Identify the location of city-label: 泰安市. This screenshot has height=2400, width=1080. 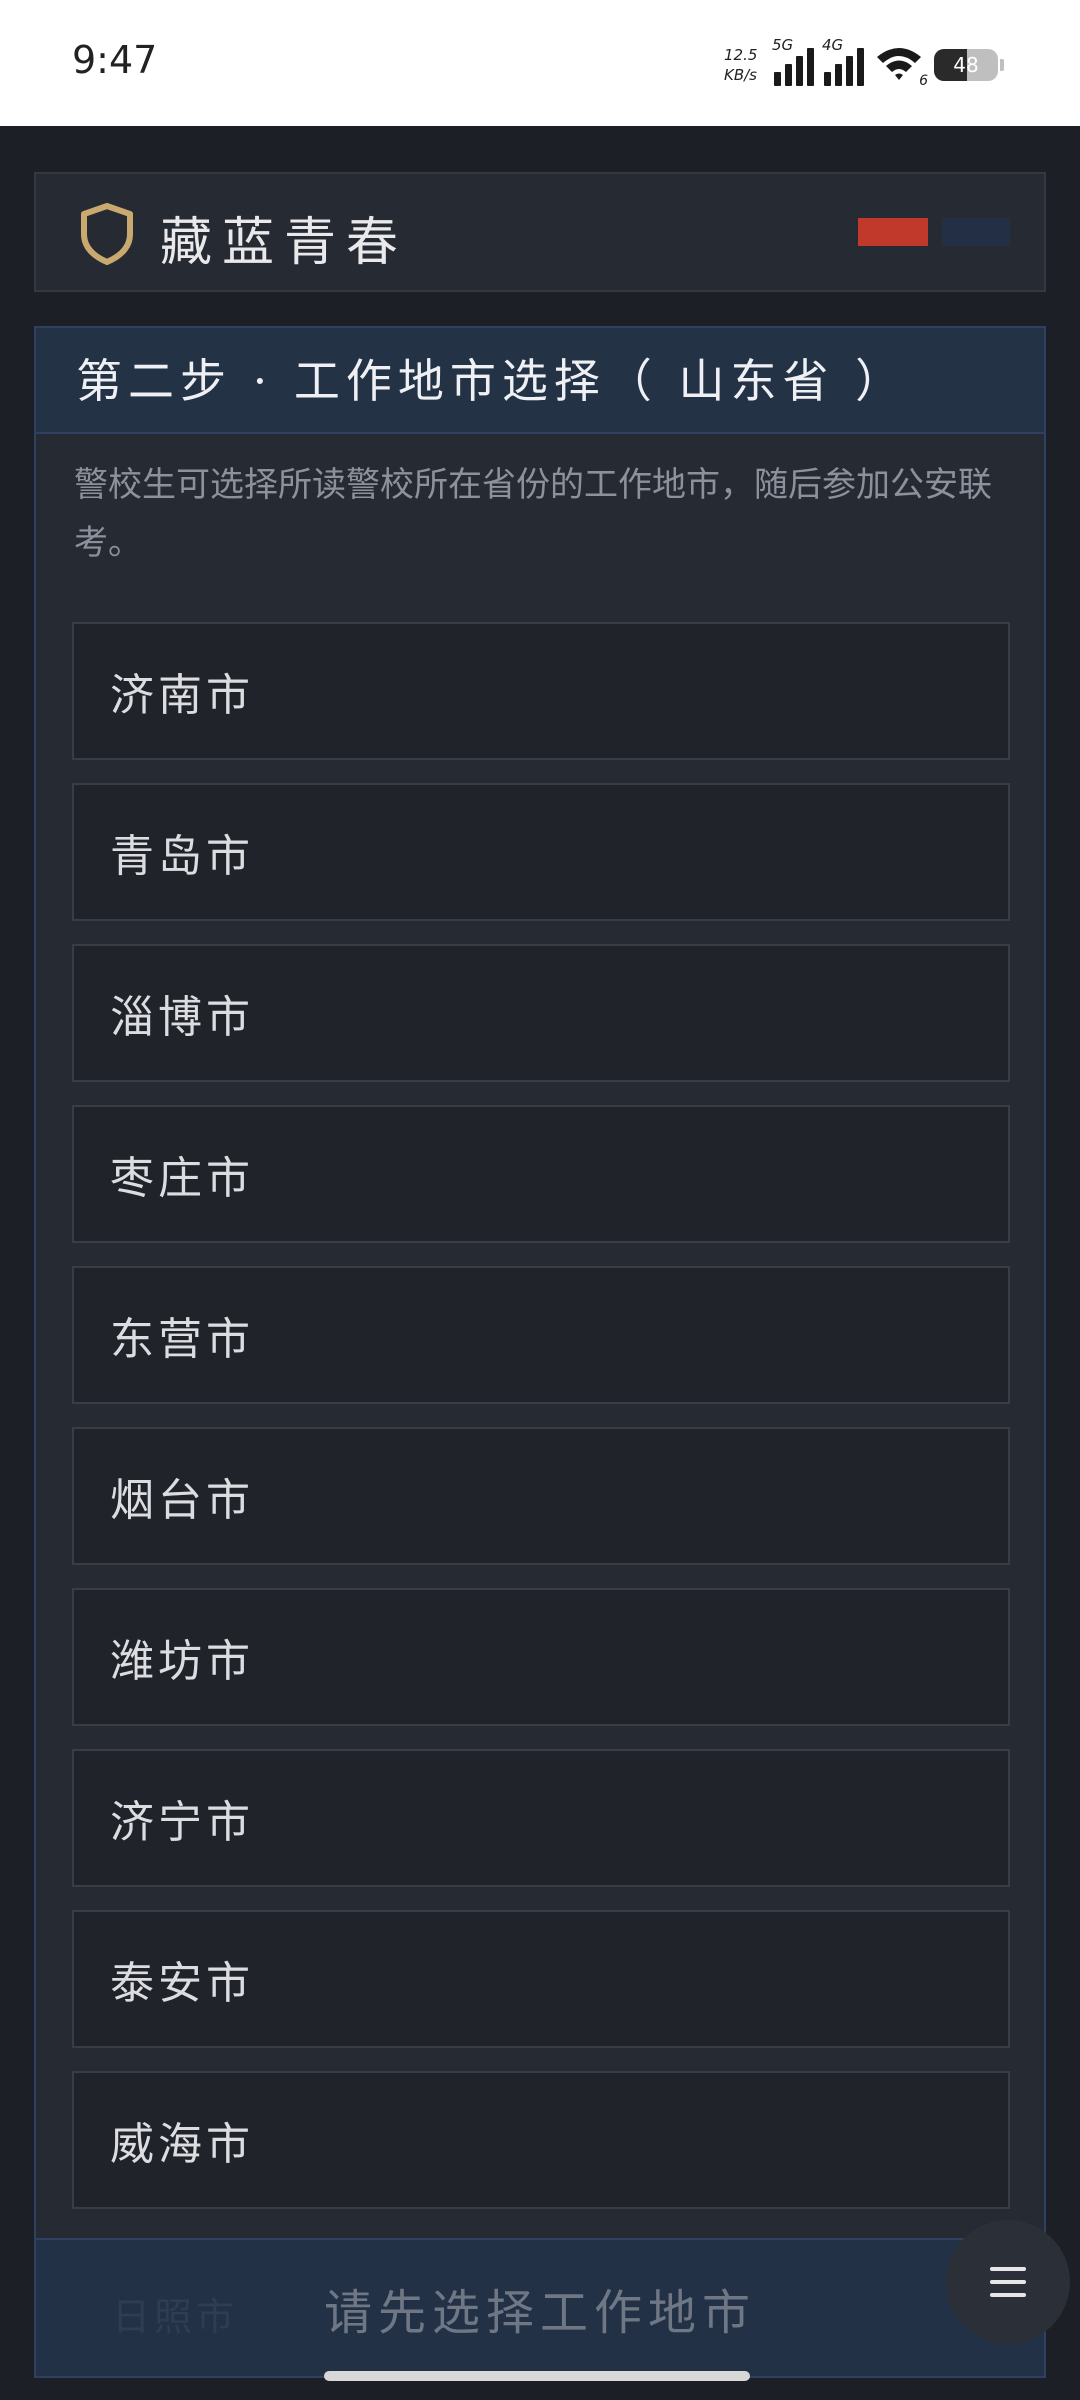
(182, 1983).